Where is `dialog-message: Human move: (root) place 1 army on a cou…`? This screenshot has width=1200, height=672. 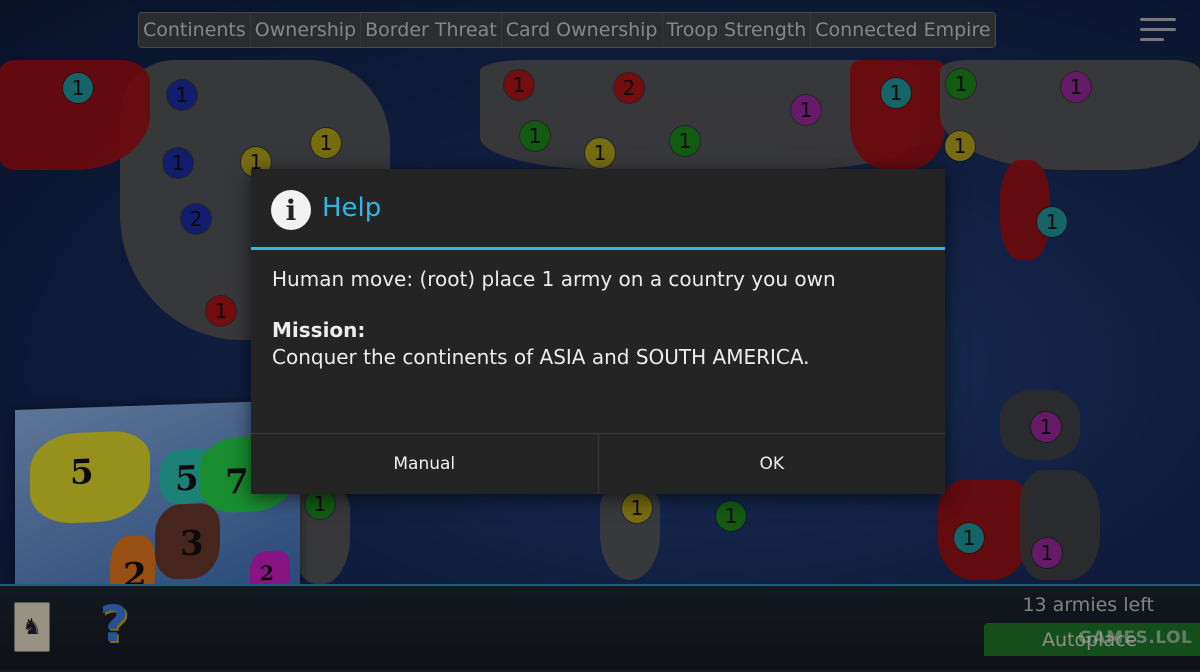
dialog-message: Human move: (root) place 1 army on a cou… is located at coordinates (554, 279).